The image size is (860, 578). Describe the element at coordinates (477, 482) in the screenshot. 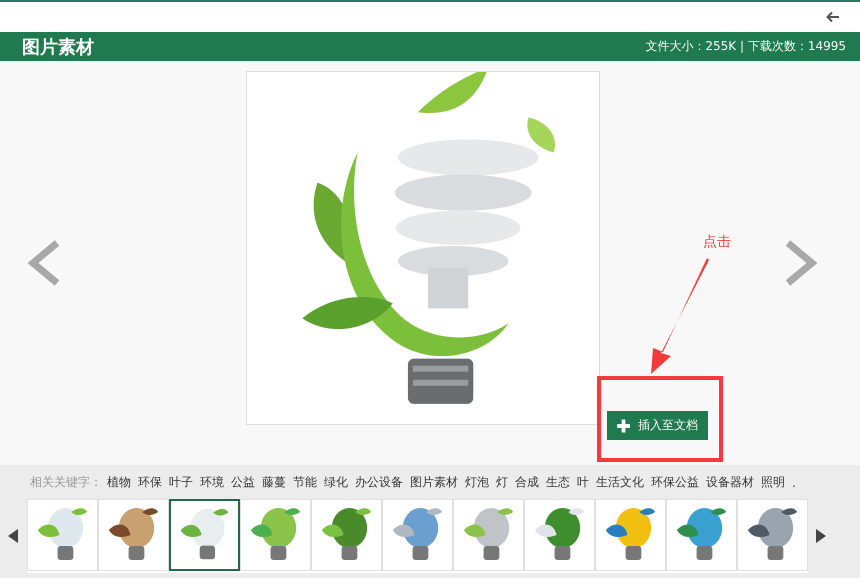

I see `keyword-link: 灯泡` at that location.